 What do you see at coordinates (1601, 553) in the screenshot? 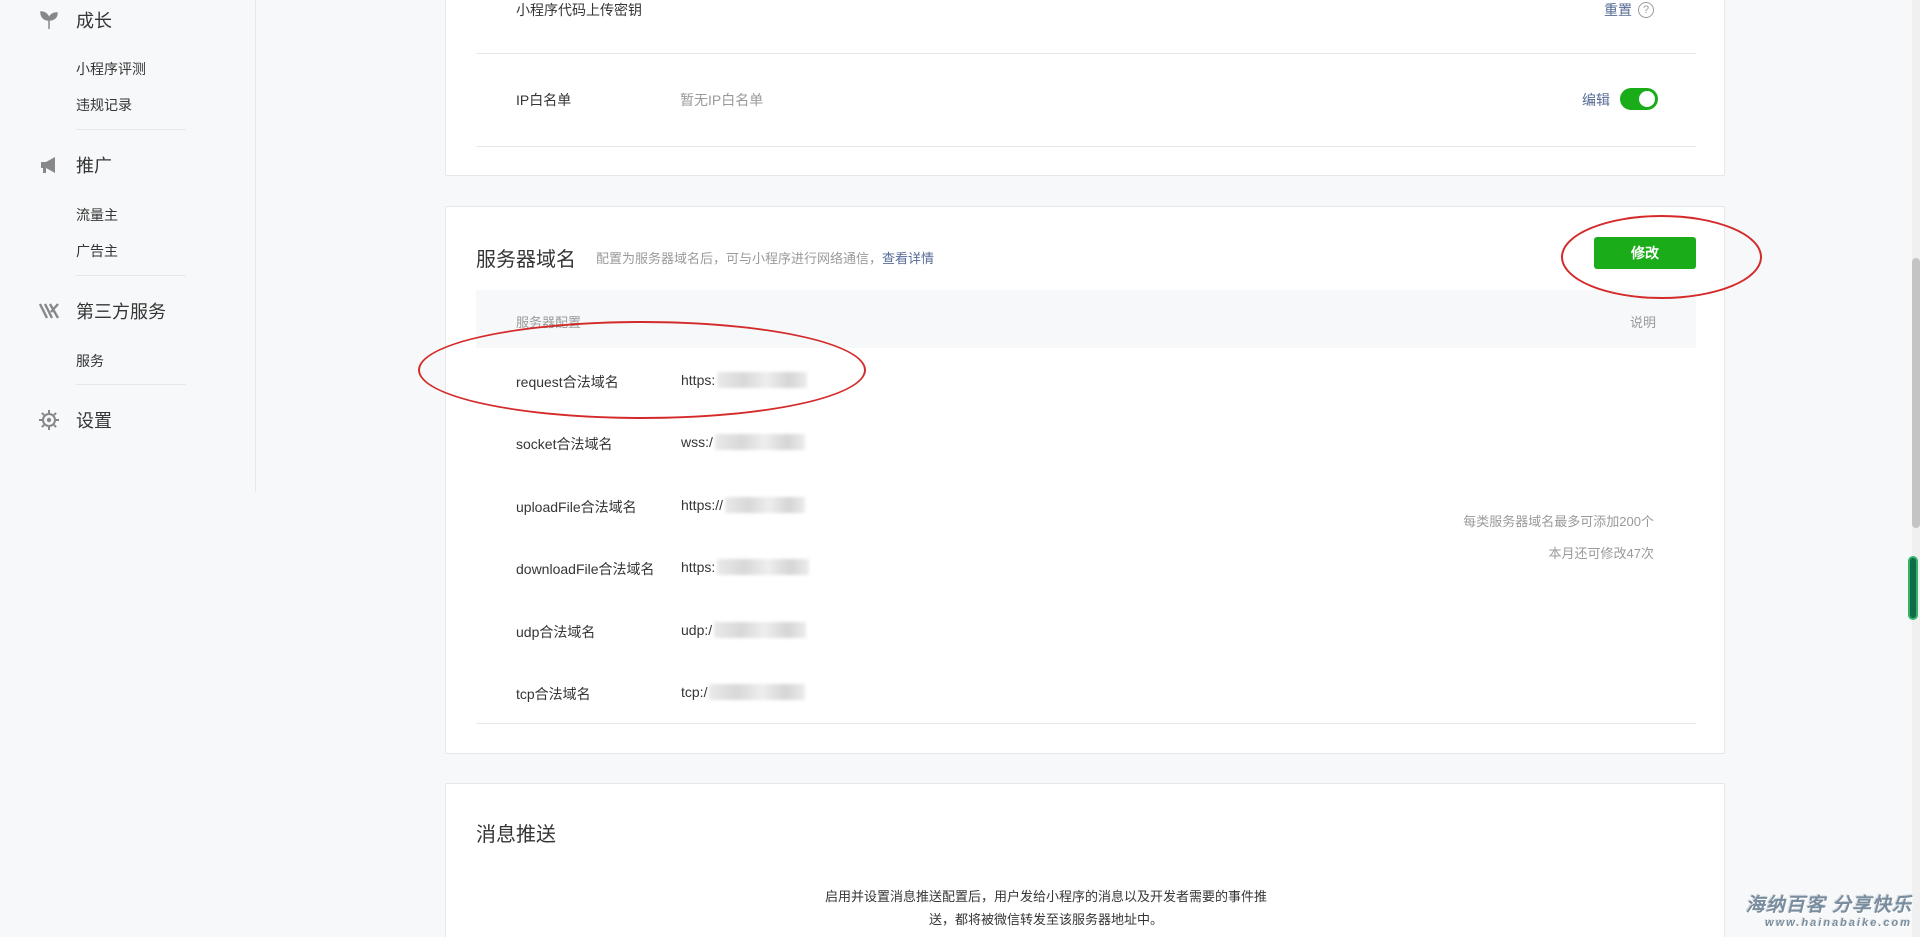
I see `modify-quota-note: 本月还可修改47次` at bounding box center [1601, 553].